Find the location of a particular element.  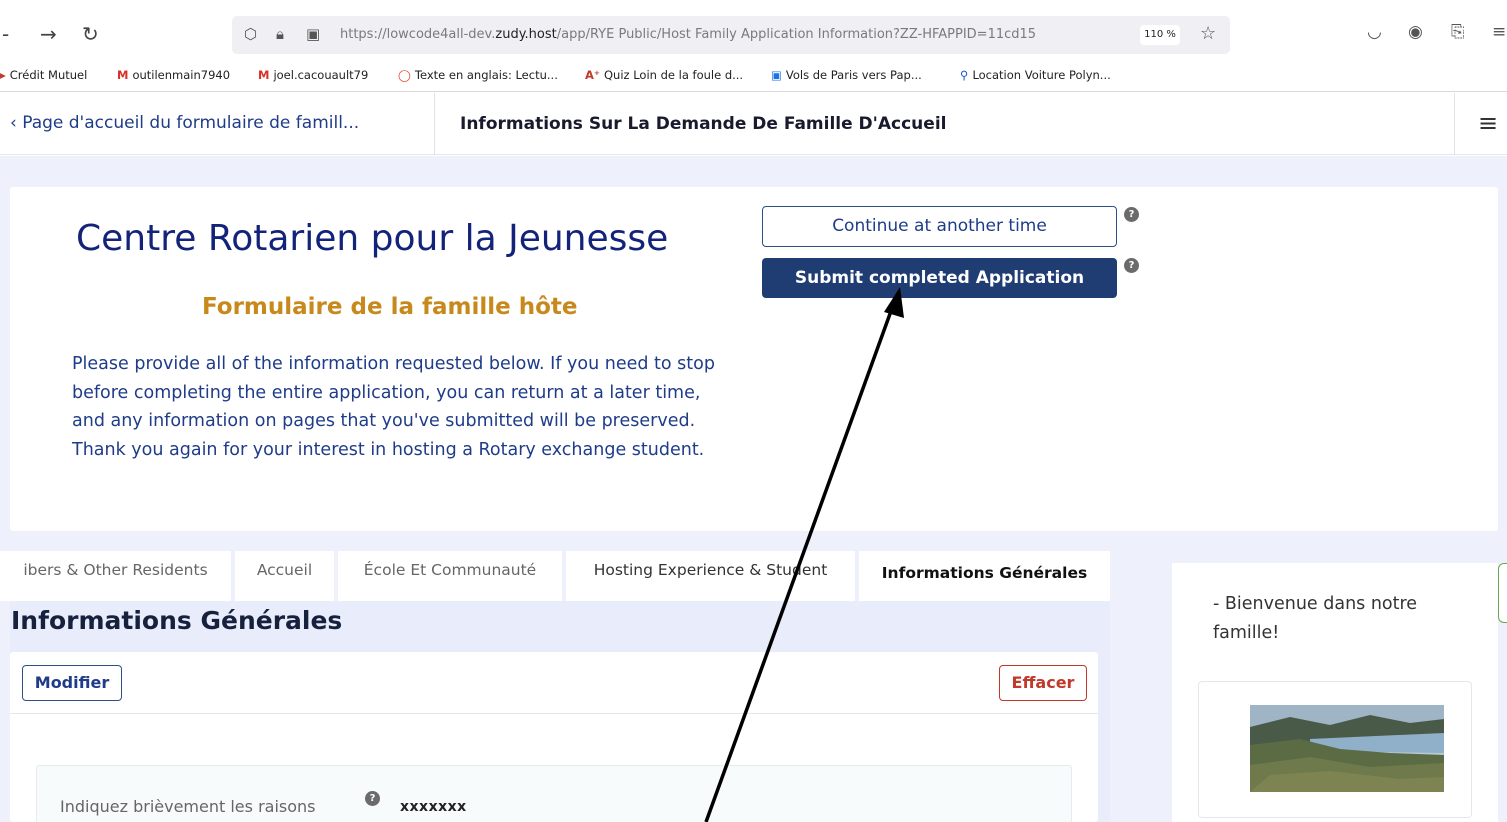

permissions-icon: ▣ is located at coordinates (313, 34).